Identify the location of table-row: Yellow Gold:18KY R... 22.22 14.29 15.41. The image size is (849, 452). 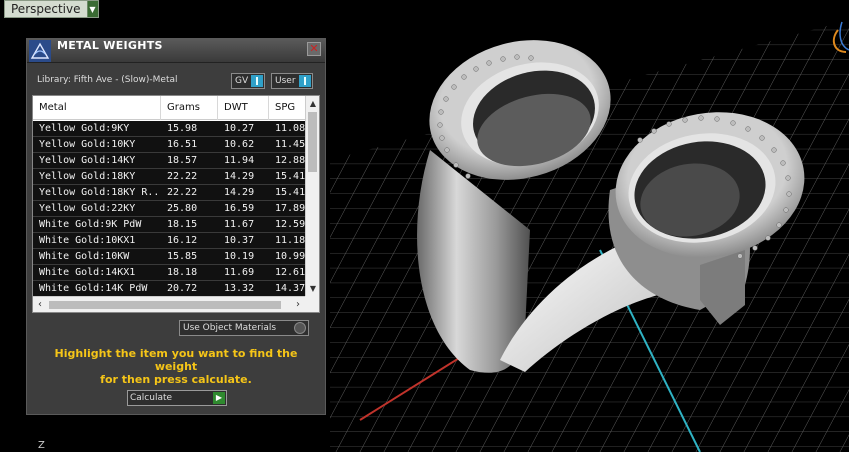
(169, 193).